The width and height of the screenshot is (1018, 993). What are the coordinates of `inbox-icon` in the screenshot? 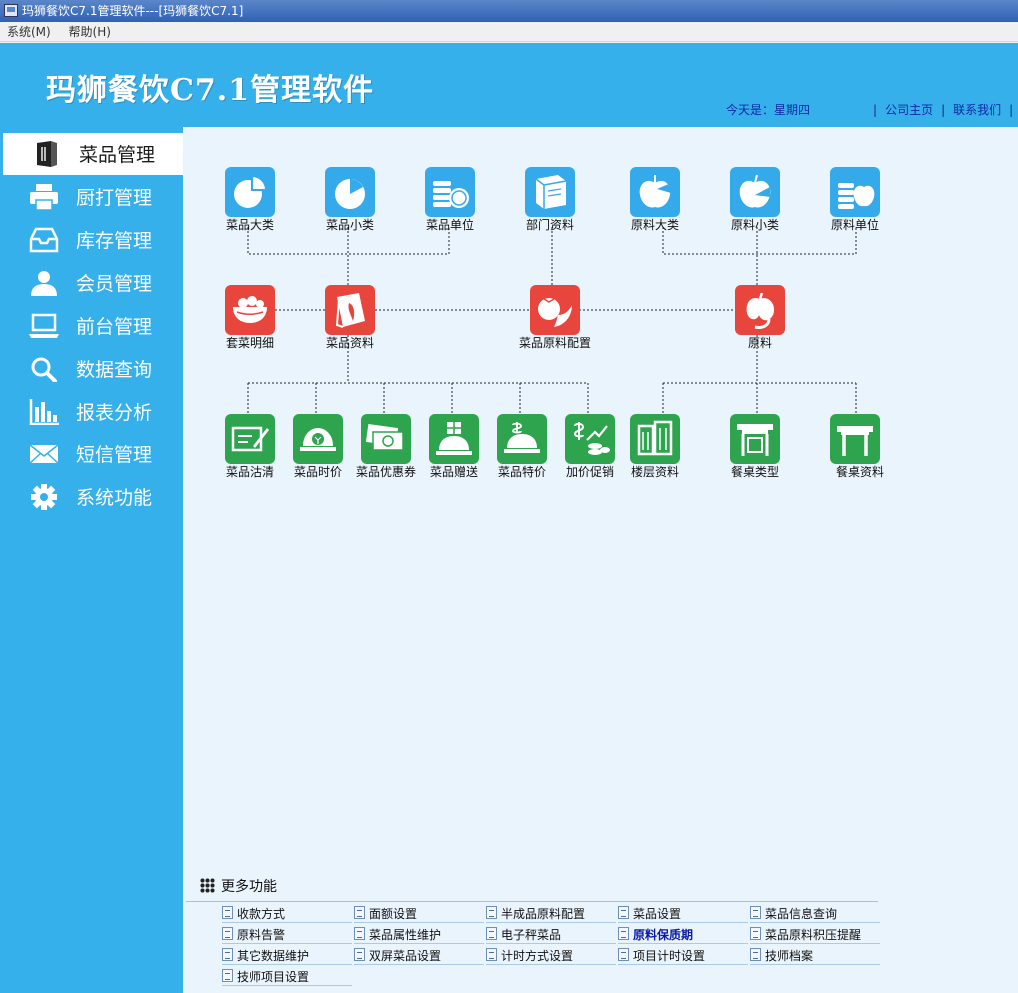 It's located at (44, 240).